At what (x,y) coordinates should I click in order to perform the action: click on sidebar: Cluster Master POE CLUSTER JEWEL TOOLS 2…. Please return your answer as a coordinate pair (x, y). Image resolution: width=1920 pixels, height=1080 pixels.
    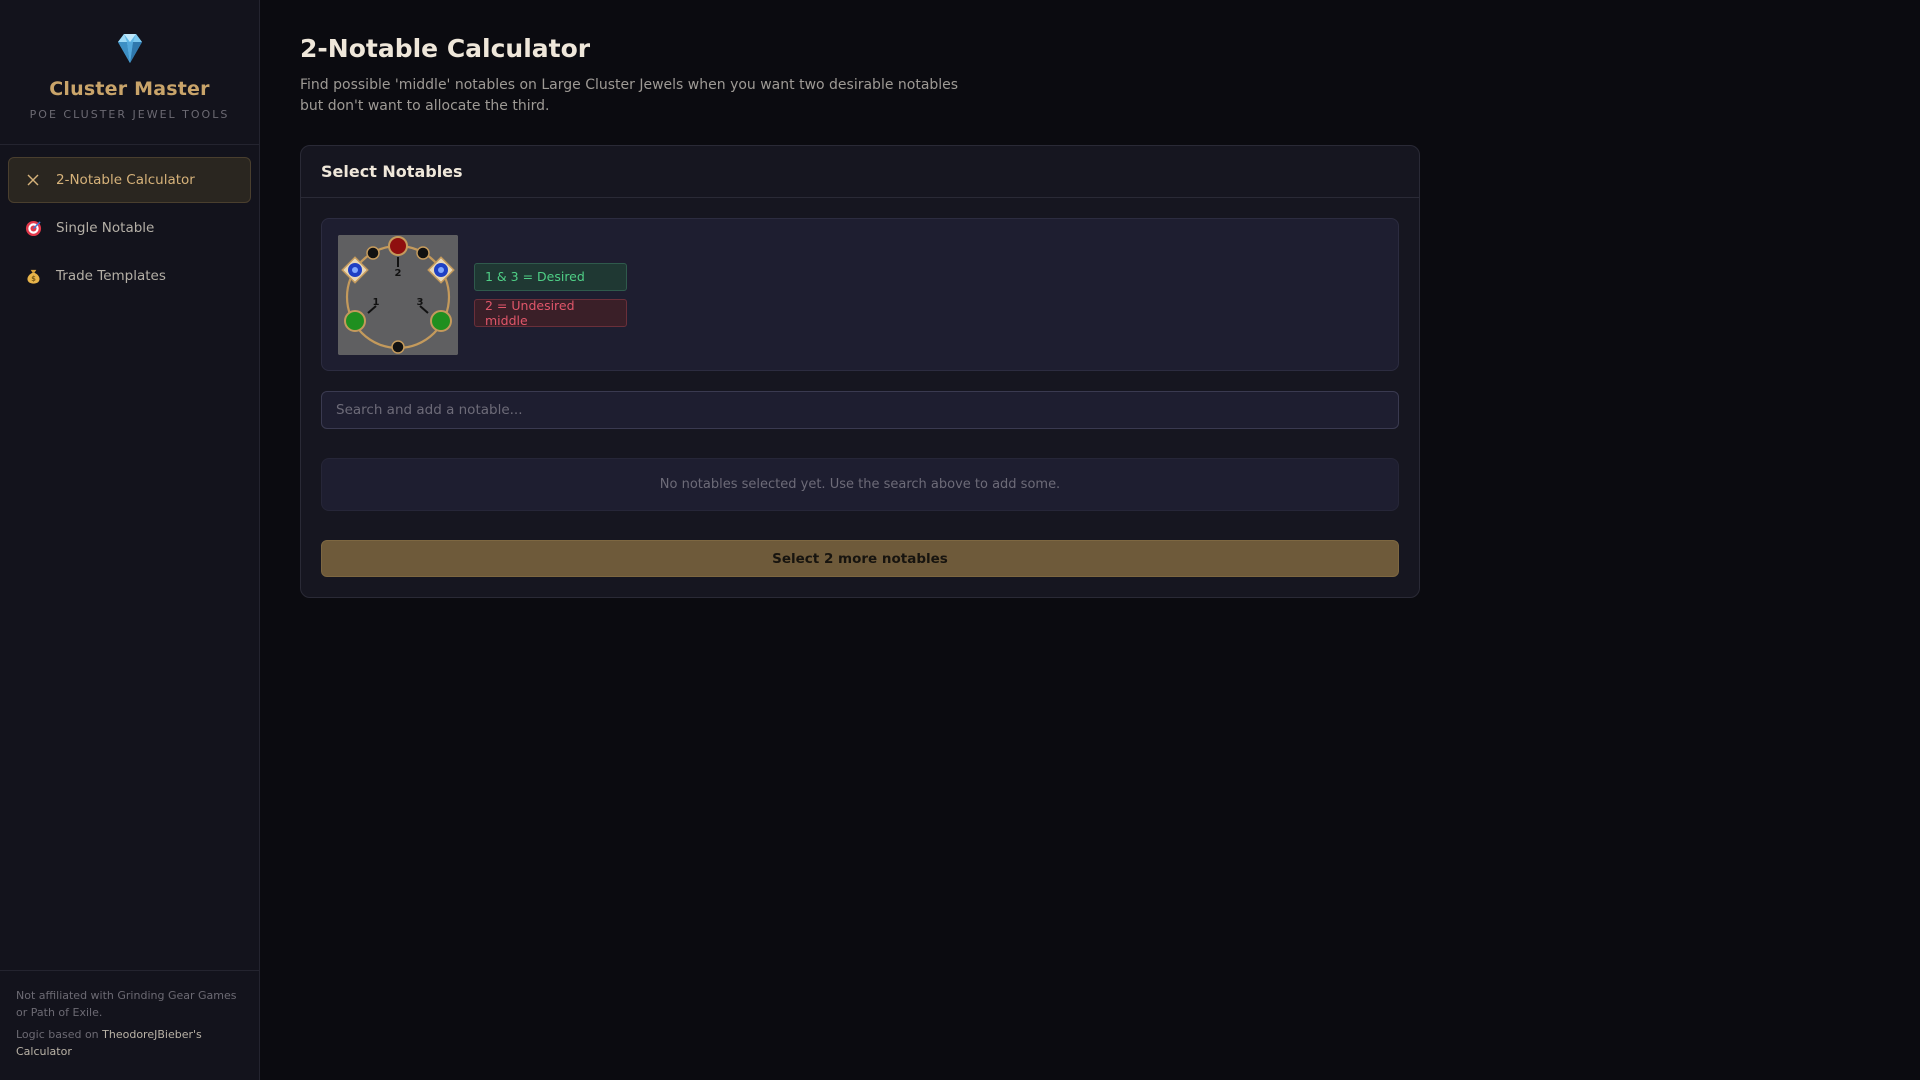
    Looking at the image, I should click on (130, 540).